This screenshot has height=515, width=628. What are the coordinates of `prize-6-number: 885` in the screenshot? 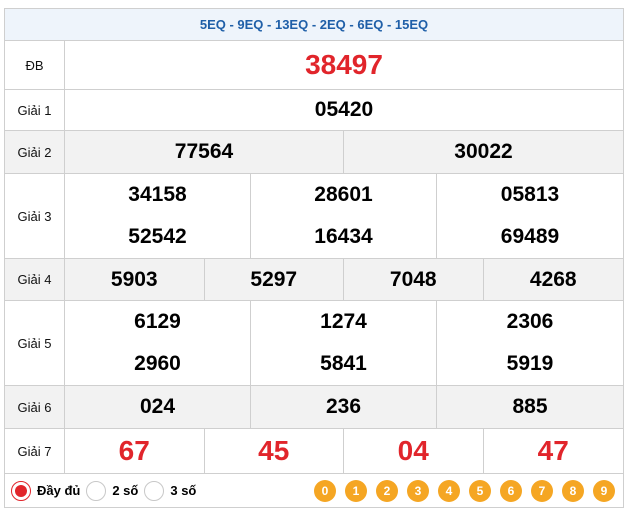 It's located at (530, 406).